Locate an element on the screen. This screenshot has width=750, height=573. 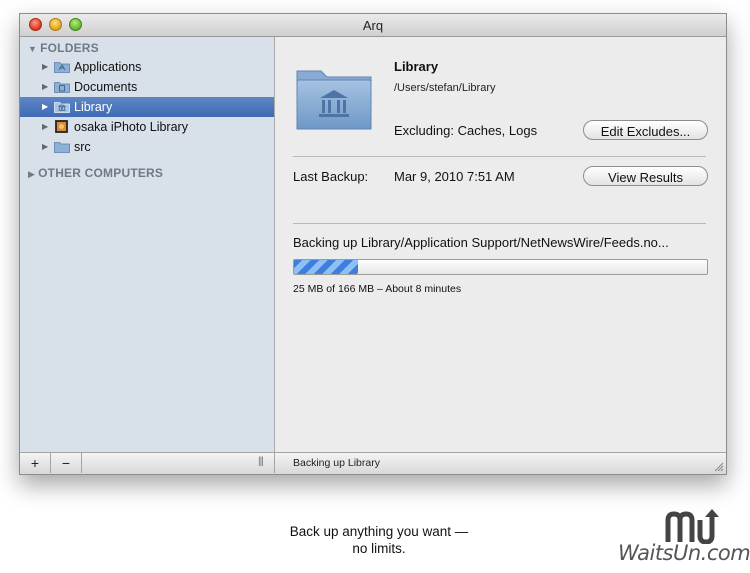
sidebar-item-label: Applications is located at coordinates (108, 67).